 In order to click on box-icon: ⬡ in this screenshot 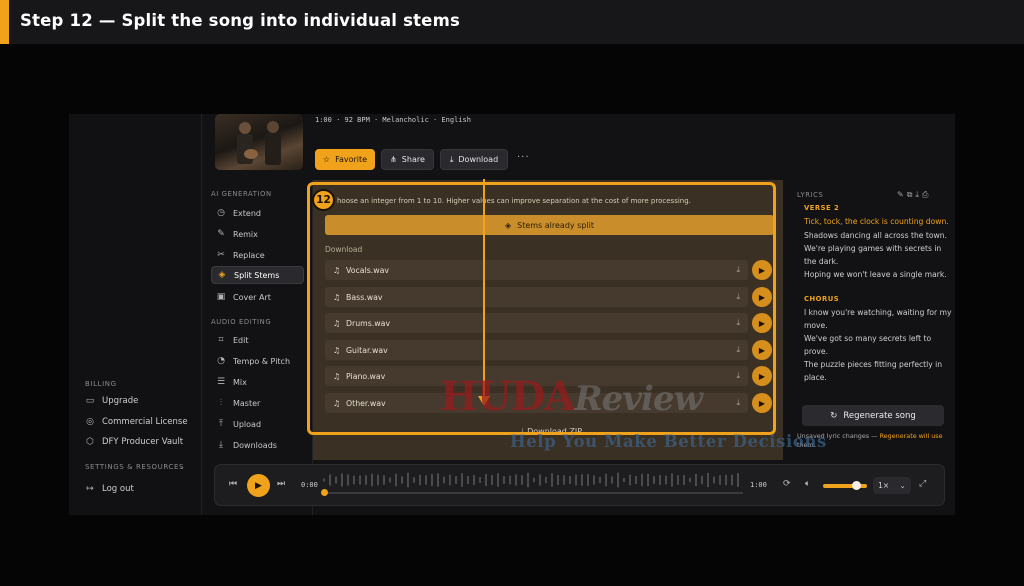, I will do `click(90, 442)`.